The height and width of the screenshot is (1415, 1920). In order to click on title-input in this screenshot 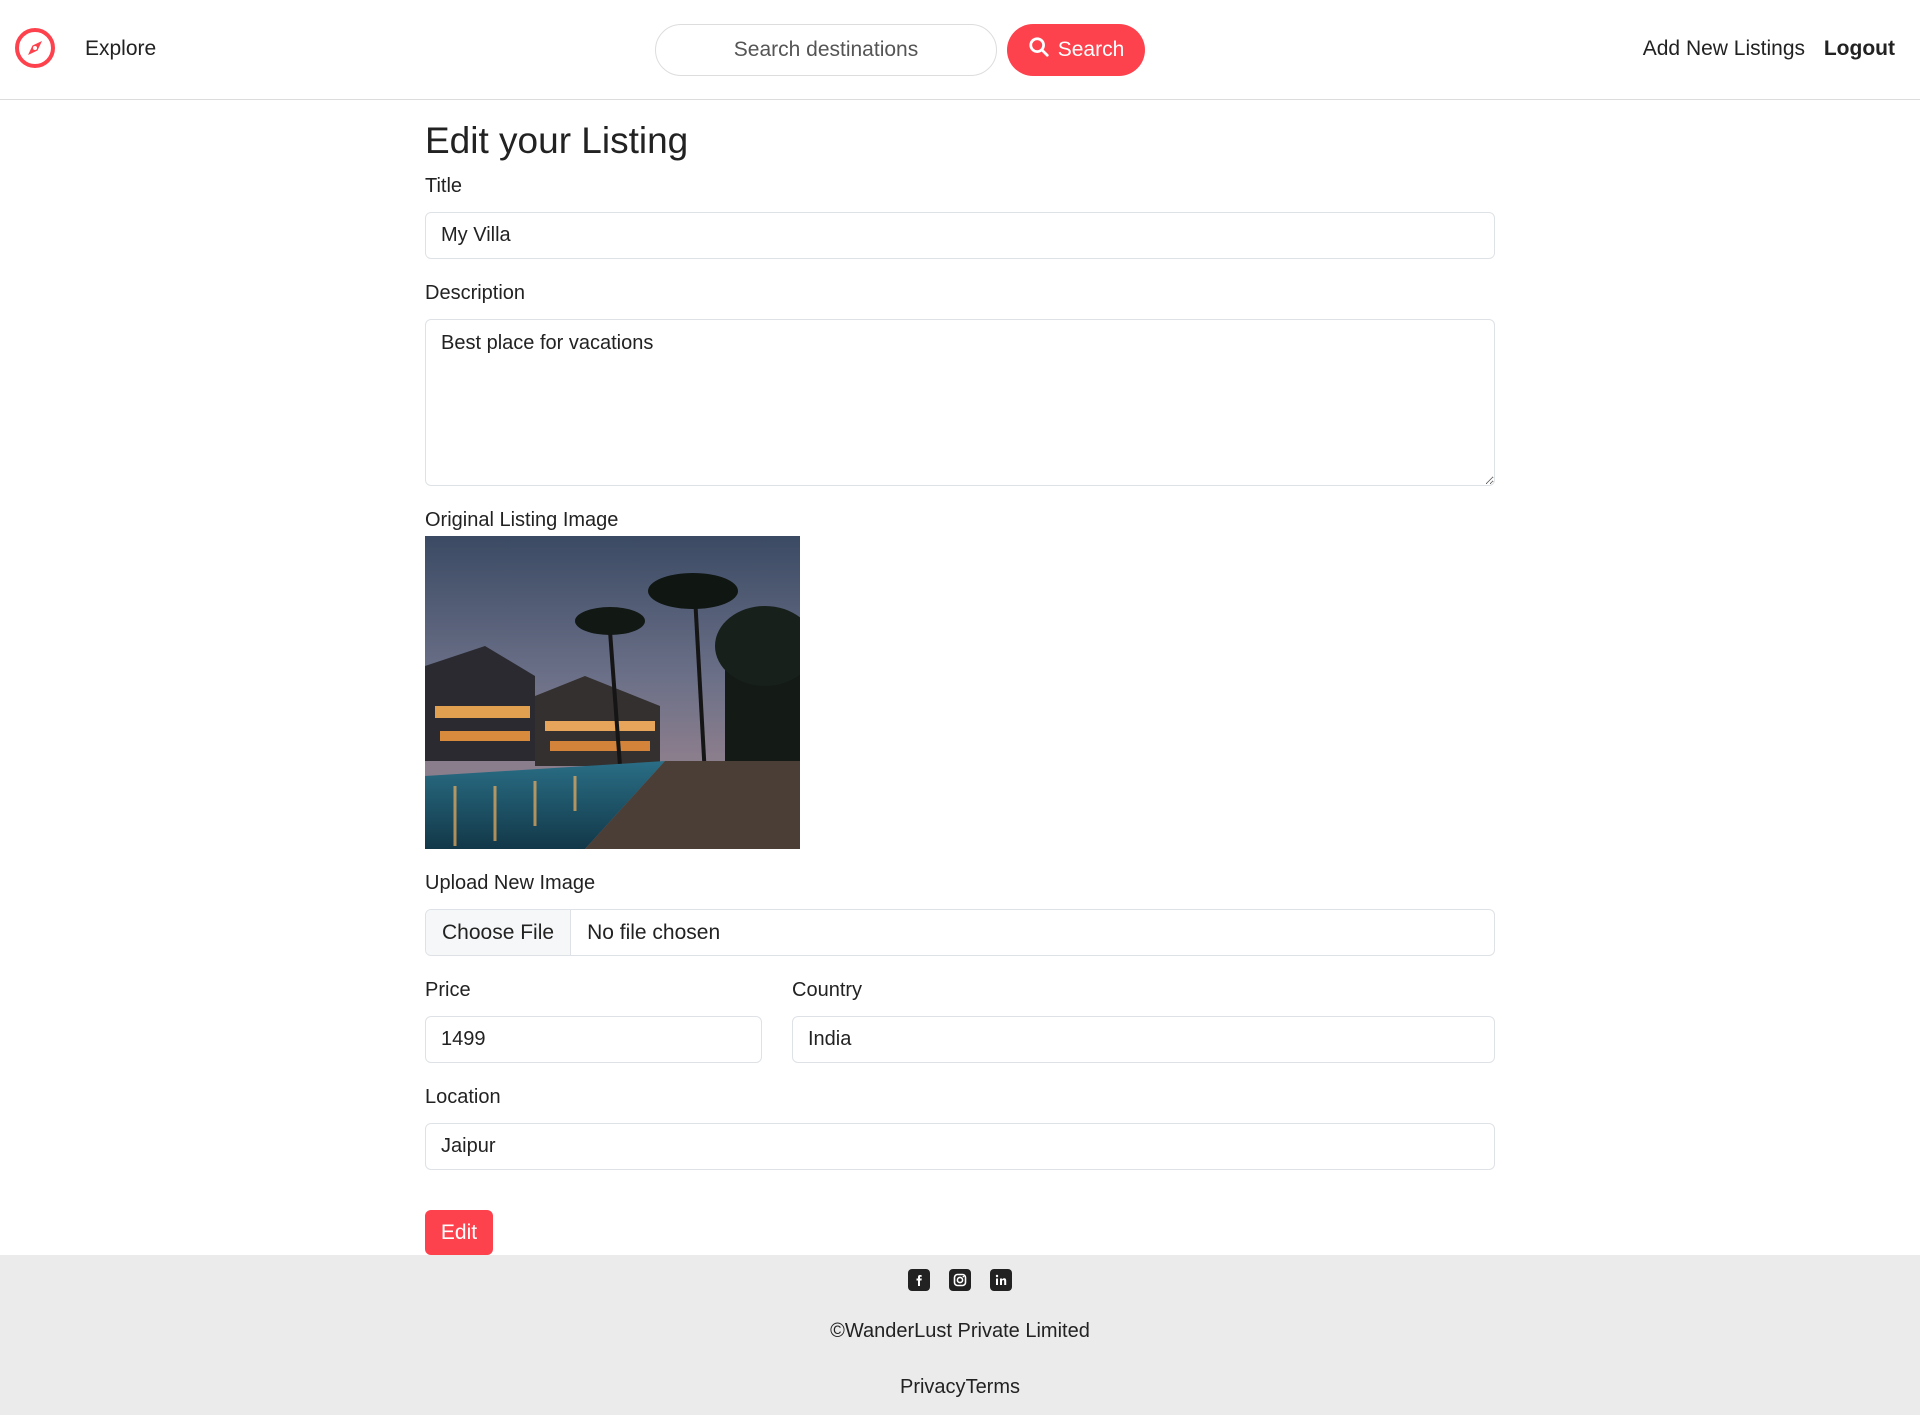, I will do `click(960, 235)`.